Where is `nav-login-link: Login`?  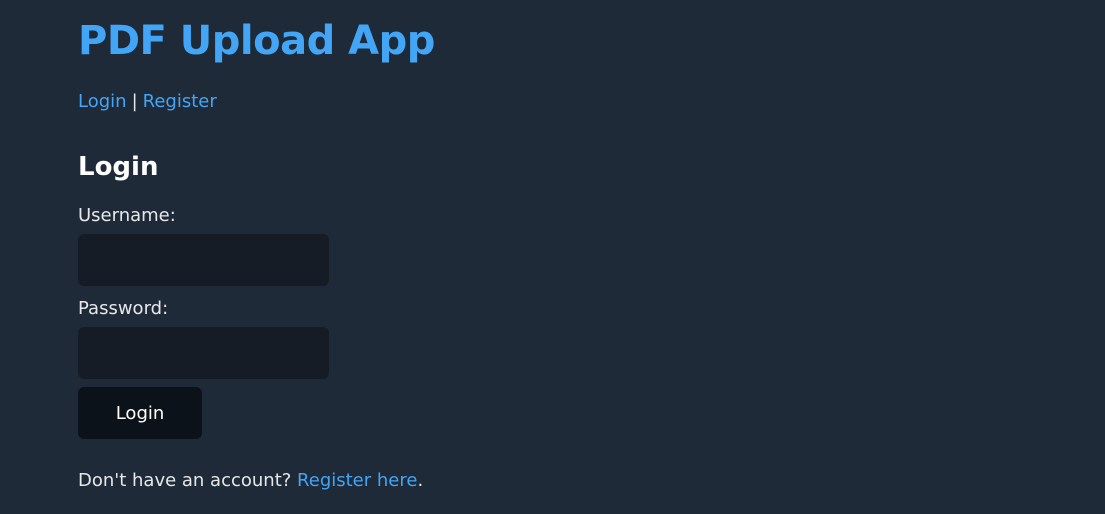 nav-login-link: Login is located at coordinates (102, 101).